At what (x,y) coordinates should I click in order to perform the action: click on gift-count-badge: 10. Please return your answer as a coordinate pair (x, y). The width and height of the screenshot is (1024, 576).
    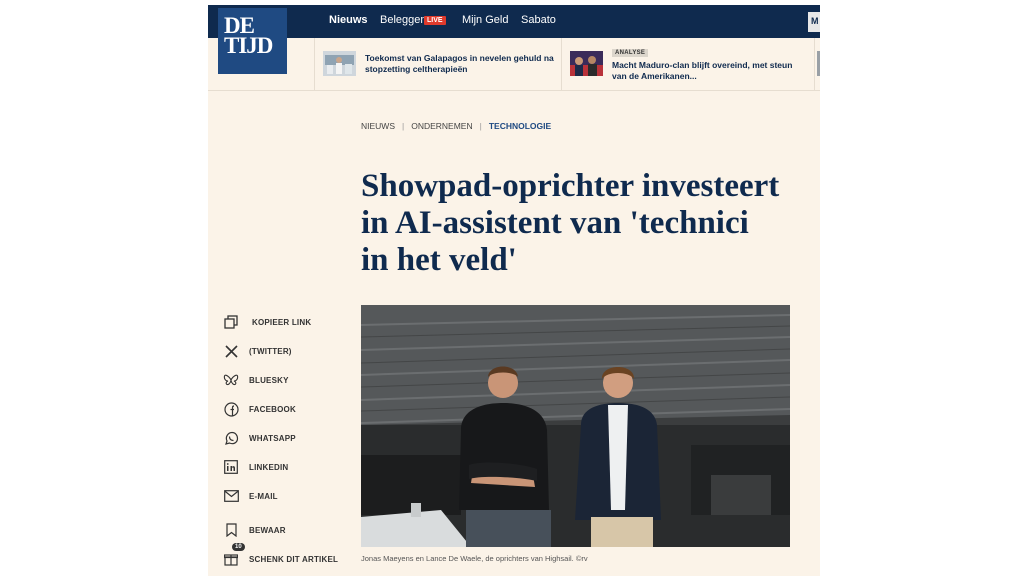
    Looking at the image, I should click on (238, 547).